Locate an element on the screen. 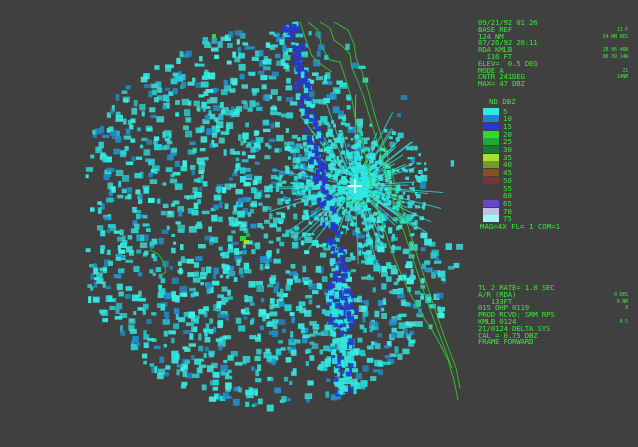  legend-label: 50 is located at coordinates (507, 180).